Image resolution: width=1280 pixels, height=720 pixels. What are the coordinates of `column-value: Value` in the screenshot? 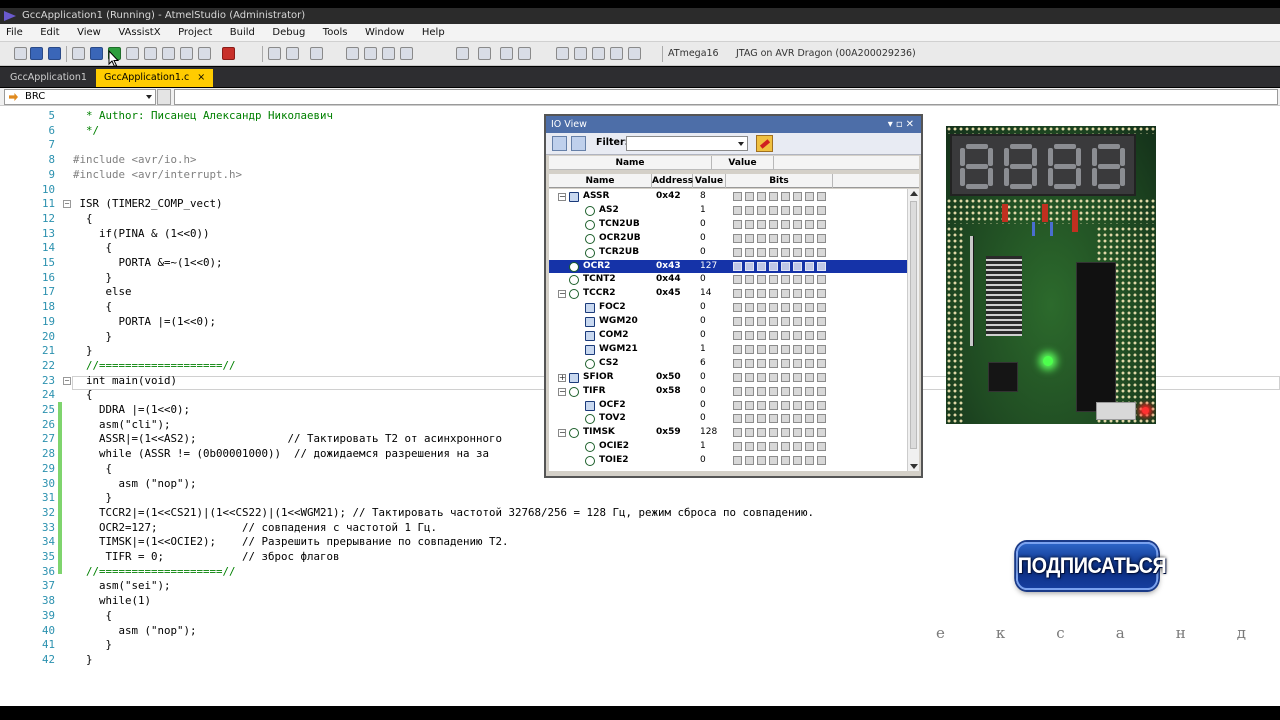 It's located at (709, 181).